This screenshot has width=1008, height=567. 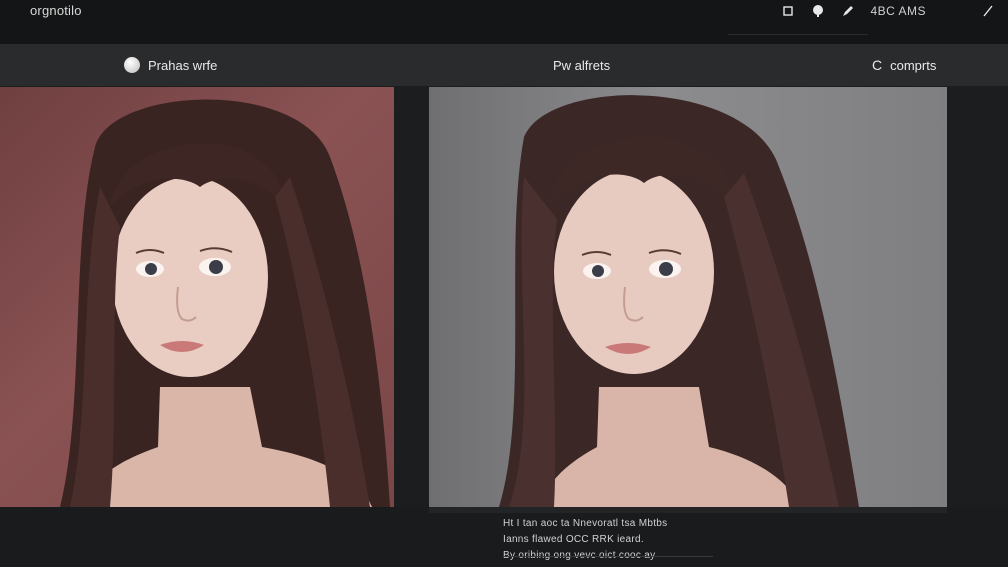 What do you see at coordinates (877, 65) in the screenshot?
I see `c-icon: C` at bounding box center [877, 65].